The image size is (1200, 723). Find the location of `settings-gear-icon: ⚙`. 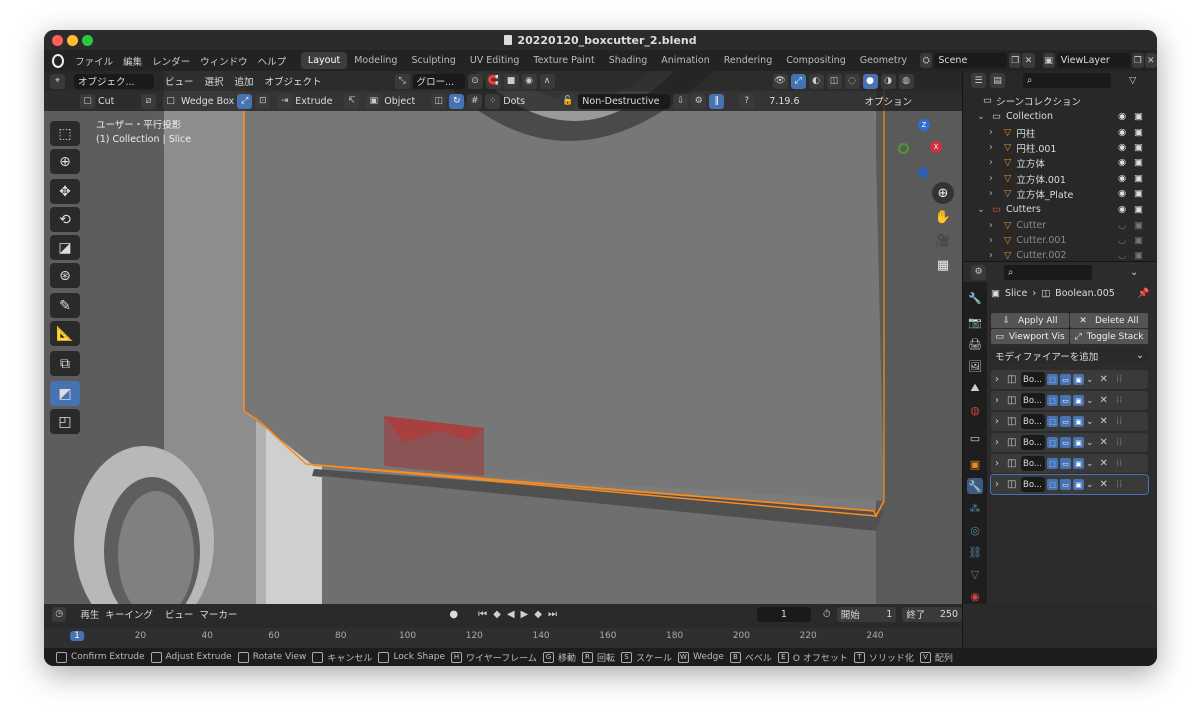

settings-gear-icon: ⚙ is located at coordinates (699, 101).